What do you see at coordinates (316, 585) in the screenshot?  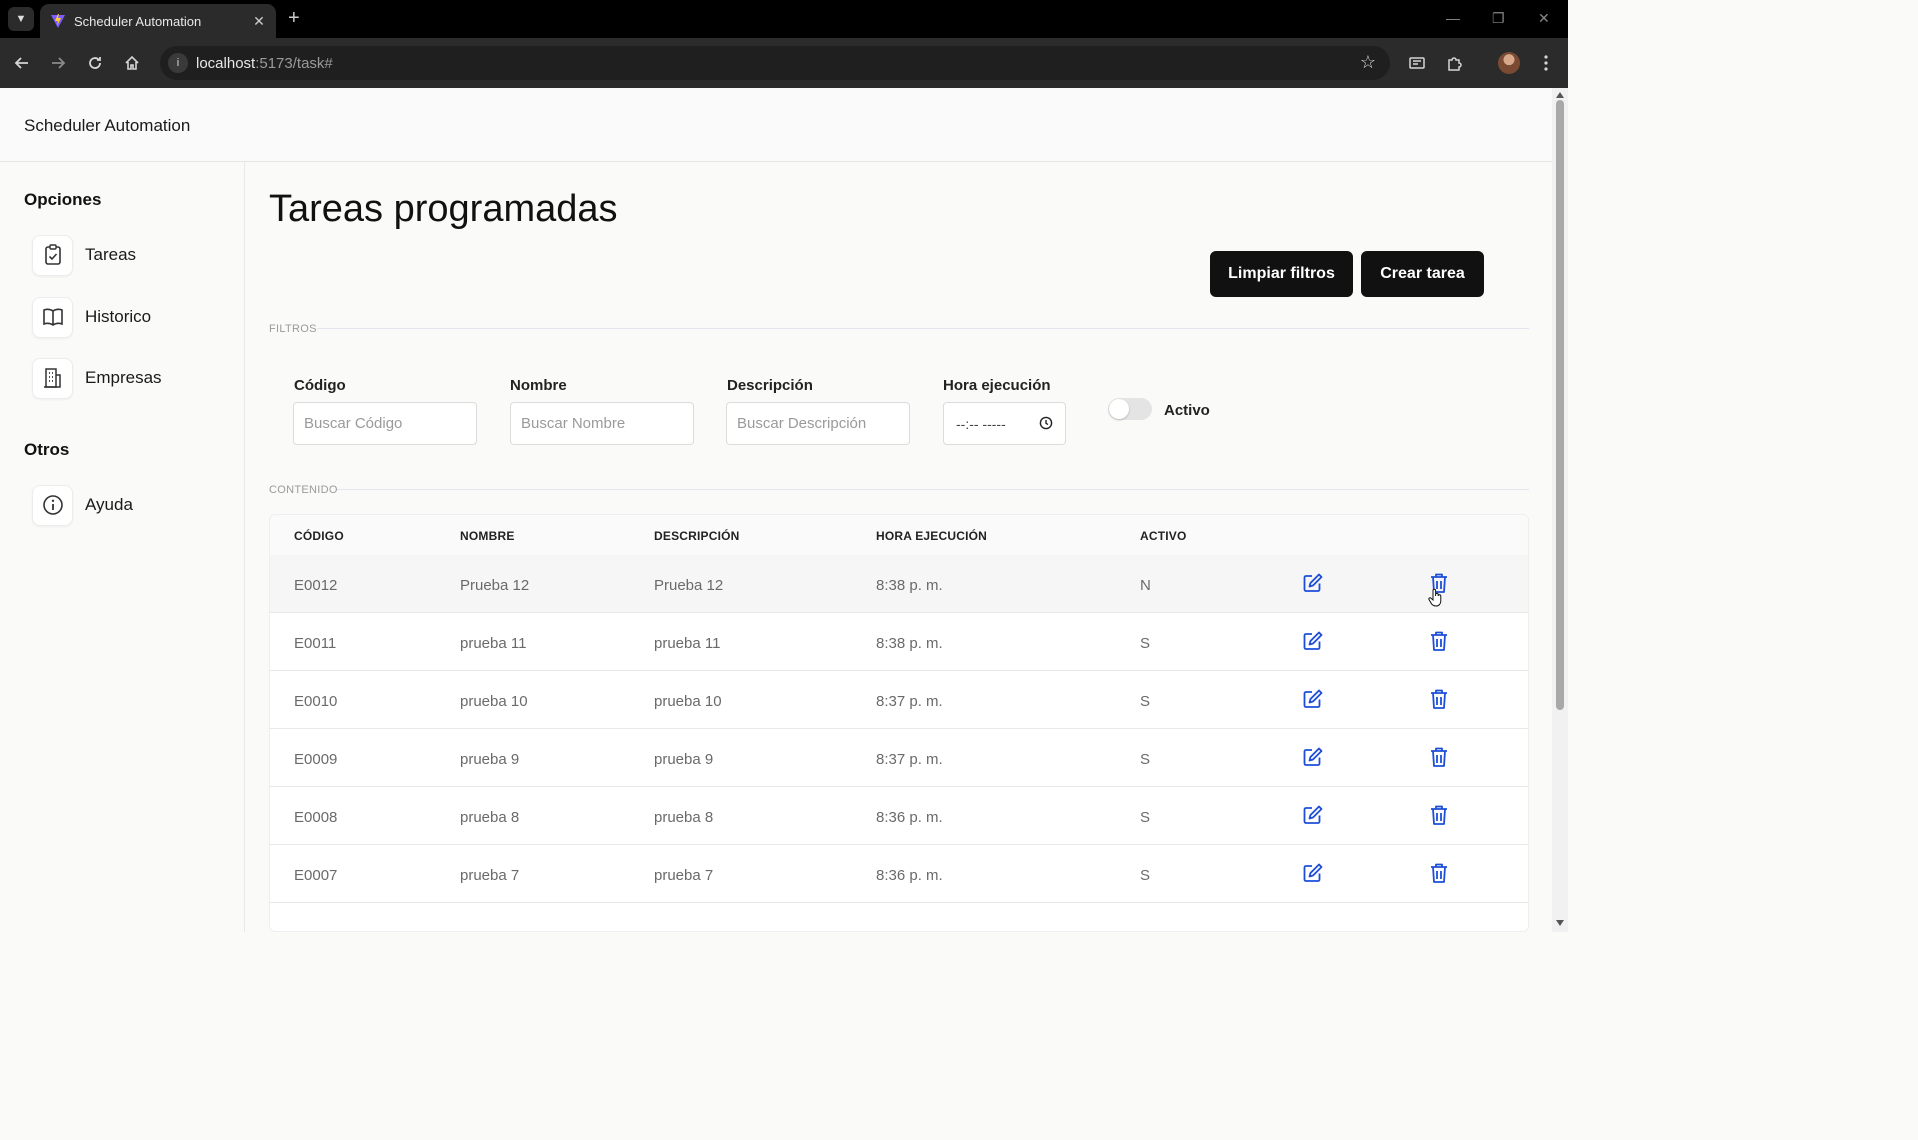 I see `cell-code: E0012` at bounding box center [316, 585].